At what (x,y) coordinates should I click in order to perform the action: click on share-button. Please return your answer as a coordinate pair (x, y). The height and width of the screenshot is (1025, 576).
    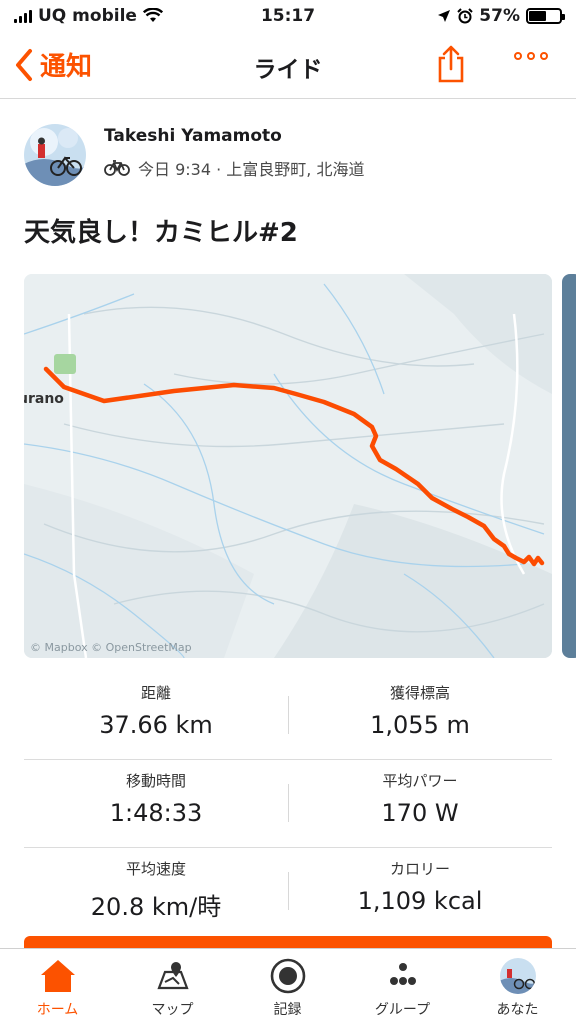
    Looking at the image, I should click on (451, 66).